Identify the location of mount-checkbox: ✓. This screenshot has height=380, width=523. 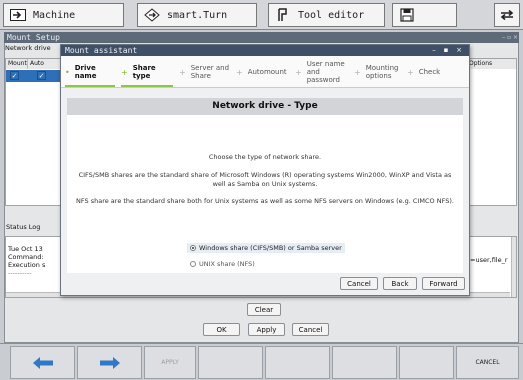
(14, 75).